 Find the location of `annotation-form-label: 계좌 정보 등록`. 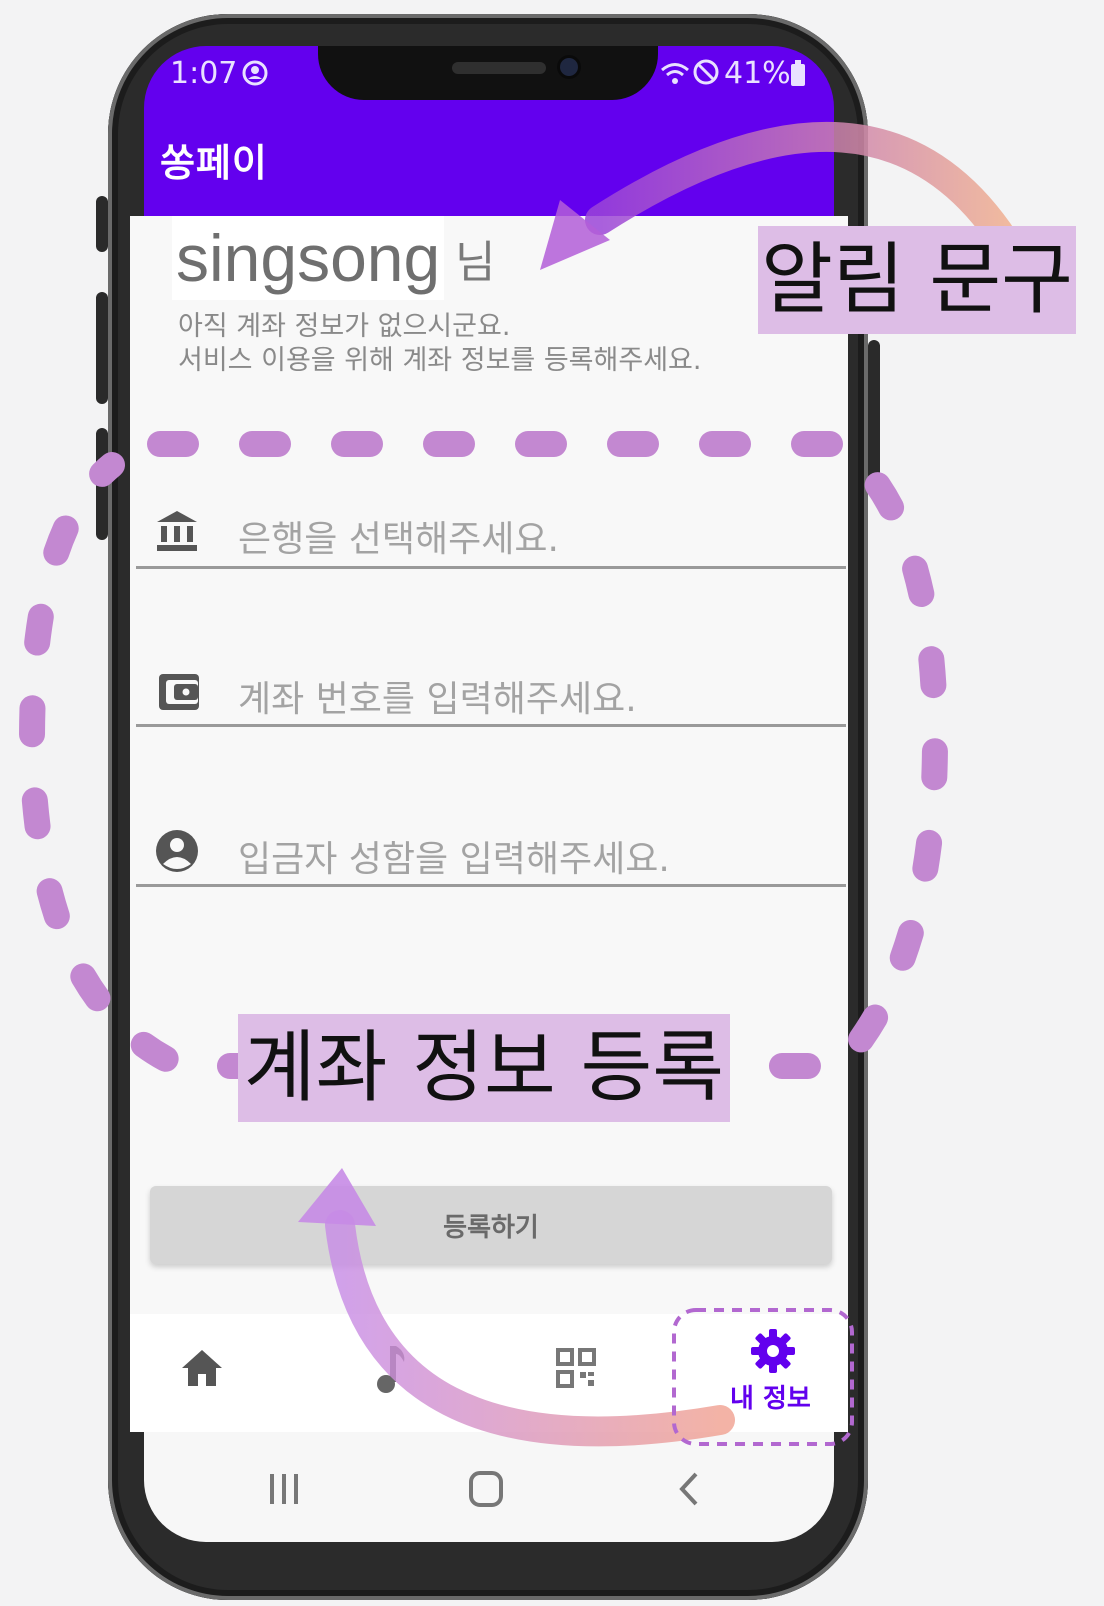

annotation-form-label: 계좌 정보 등록 is located at coordinates (484, 1068).